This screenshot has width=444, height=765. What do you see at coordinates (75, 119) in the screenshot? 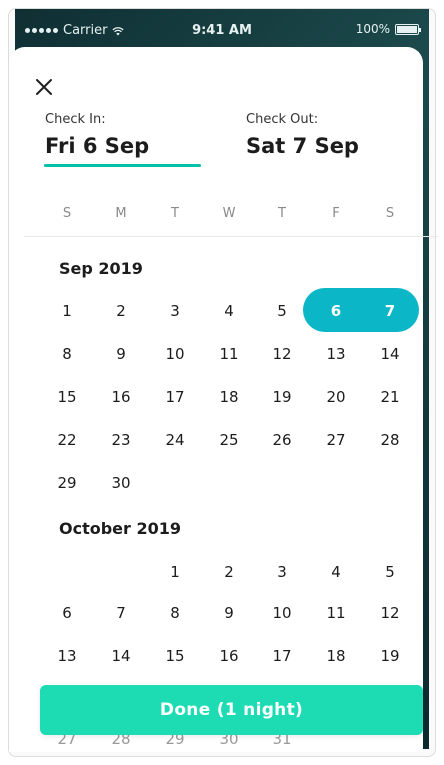
I see `check-in-label: Check In:` at bounding box center [75, 119].